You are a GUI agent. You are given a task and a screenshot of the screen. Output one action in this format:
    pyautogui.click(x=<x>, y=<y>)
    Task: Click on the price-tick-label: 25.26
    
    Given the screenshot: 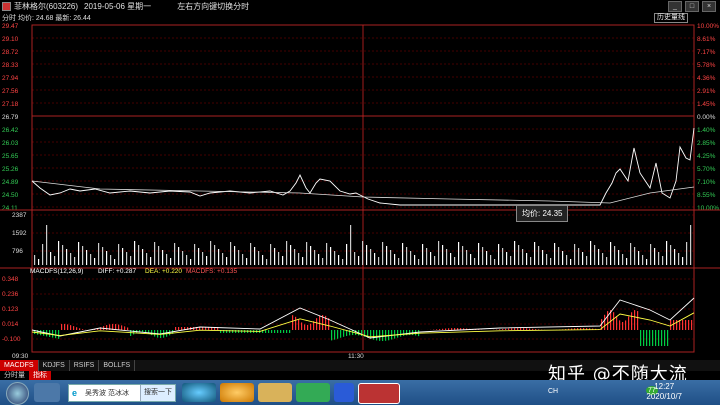 What is the action you would take?
    pyautogui.click(x=10, y=169)
    